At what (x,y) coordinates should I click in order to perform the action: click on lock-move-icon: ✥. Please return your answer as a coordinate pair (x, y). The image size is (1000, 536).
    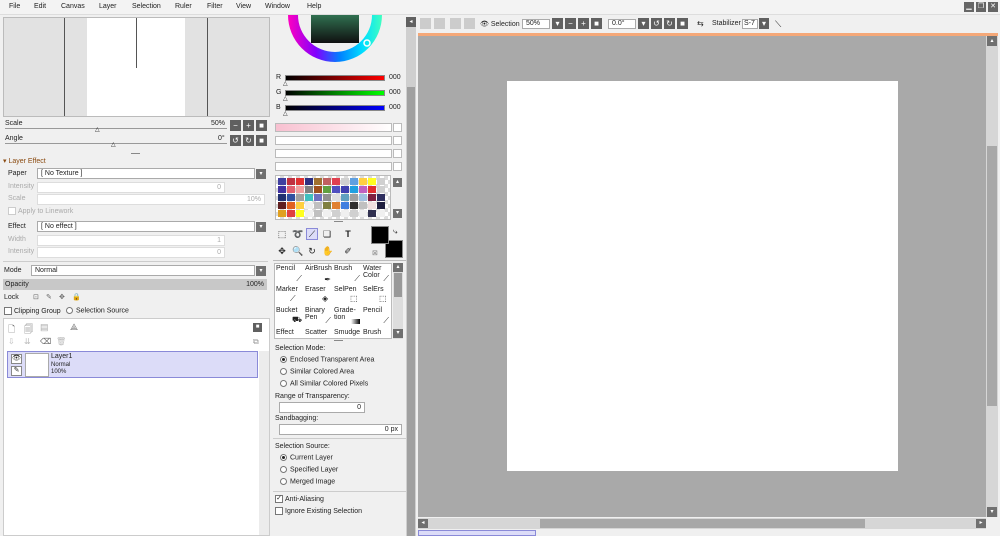
    Looking at the image, I should click on (62, 297).